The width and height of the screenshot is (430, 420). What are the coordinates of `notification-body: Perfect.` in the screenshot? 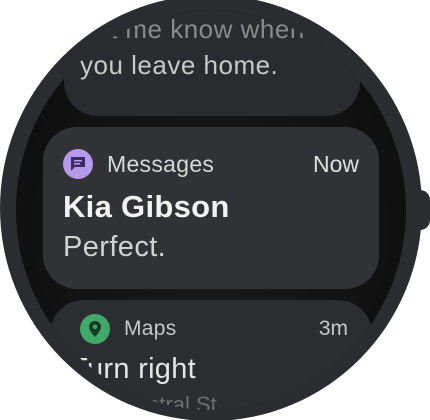 It's located at (115, 247).